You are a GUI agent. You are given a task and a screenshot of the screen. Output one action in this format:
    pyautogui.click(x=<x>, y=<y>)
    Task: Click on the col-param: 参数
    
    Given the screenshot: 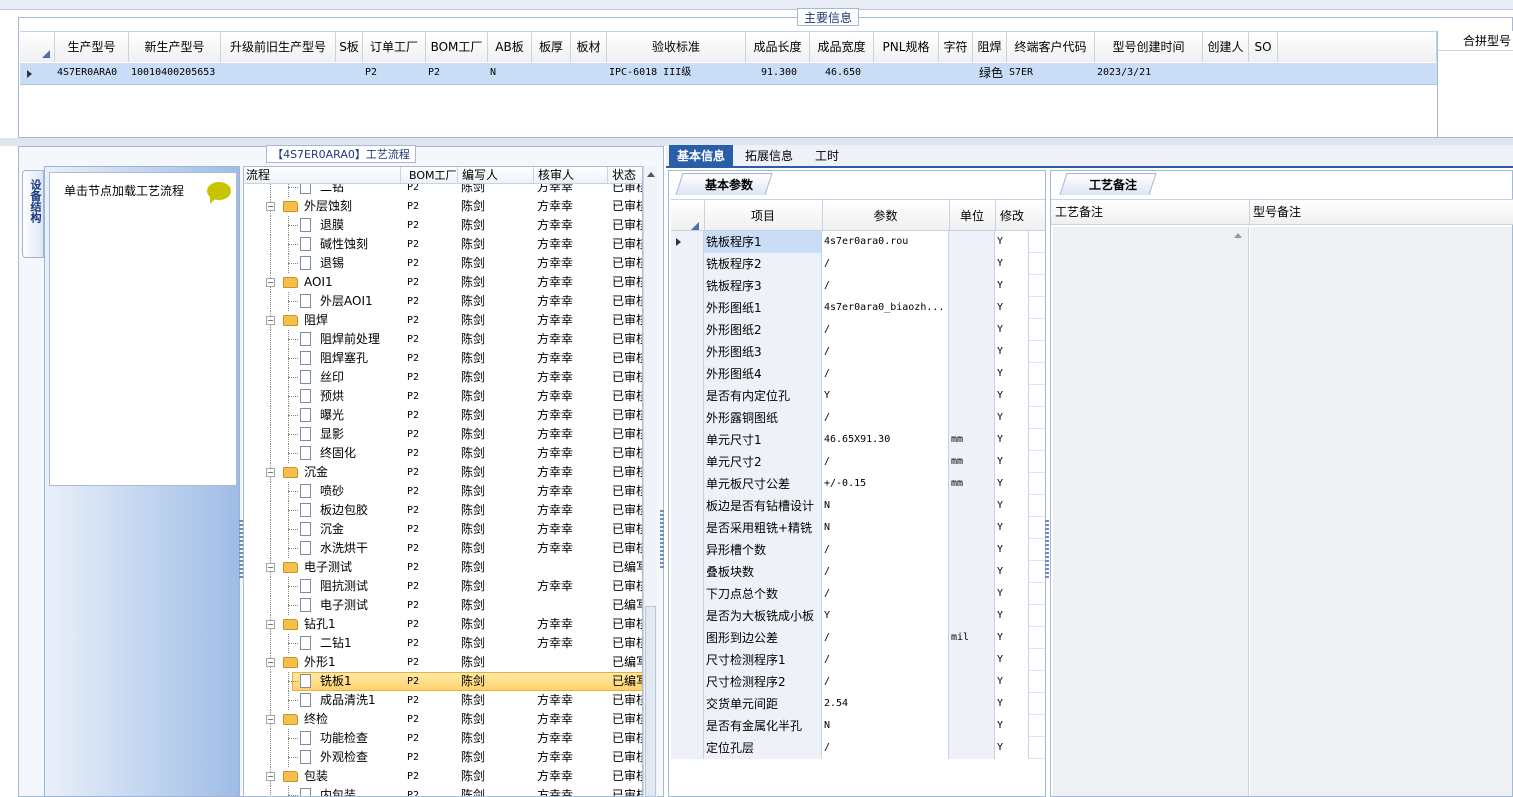 What is the action you would take?
    pyautogui.click(x=885, y=216)
    